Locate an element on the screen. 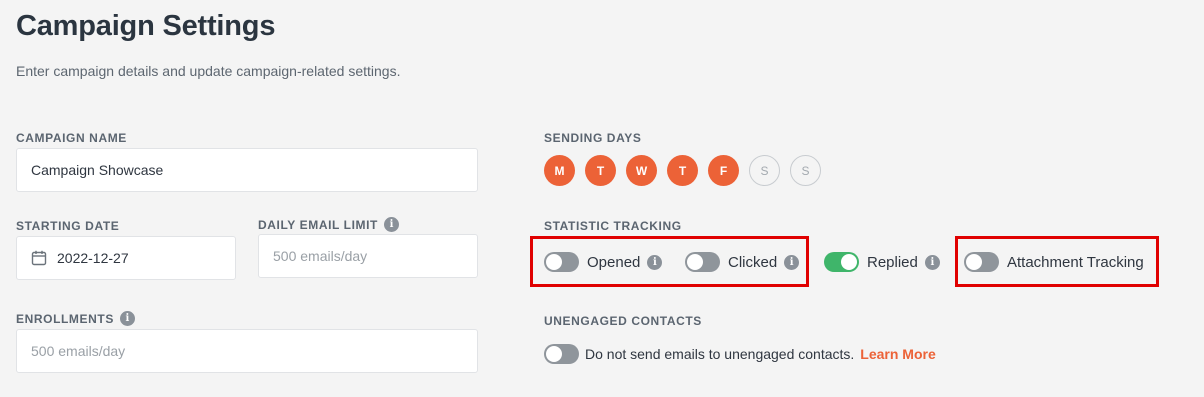 This screenshot has width=1204, height=397. day-wednesday: W is located at coordinates (641, 170).